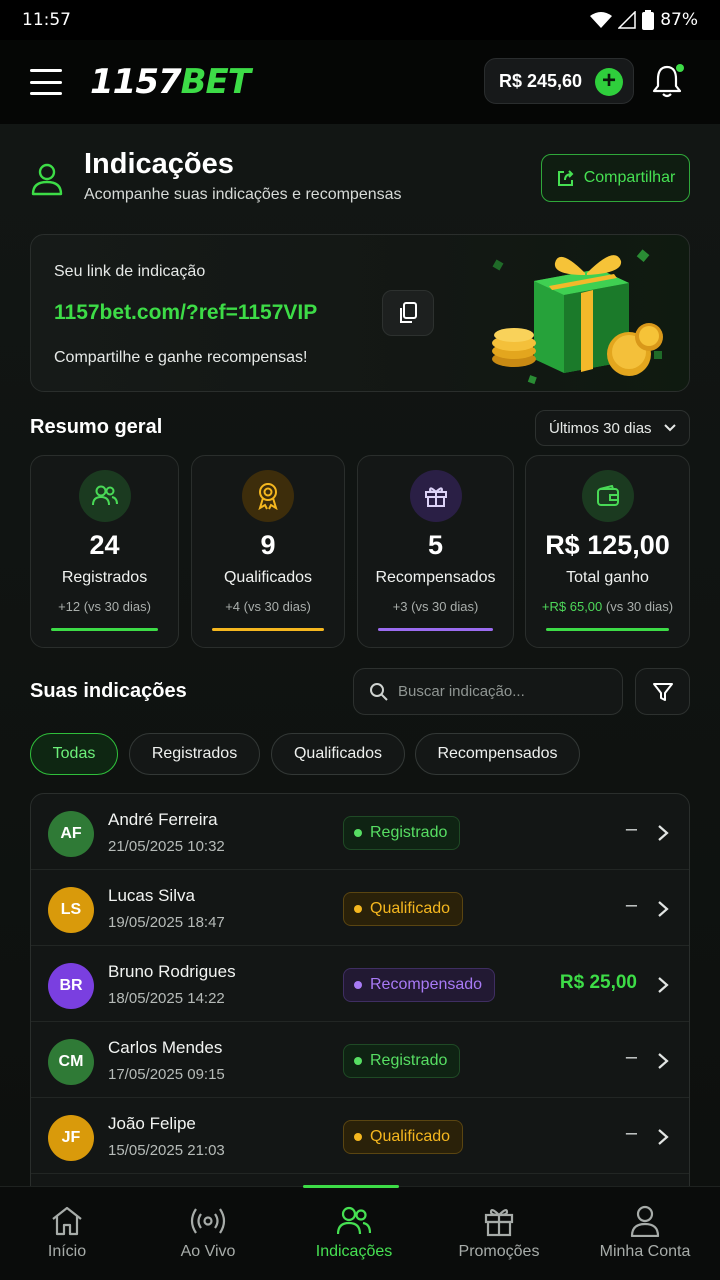 This screenshot has height=1280, width=720. What do you see at coordinates (601, 20) in the screenshot?
I see `wifi-icon` at bounding box center [601, 20].